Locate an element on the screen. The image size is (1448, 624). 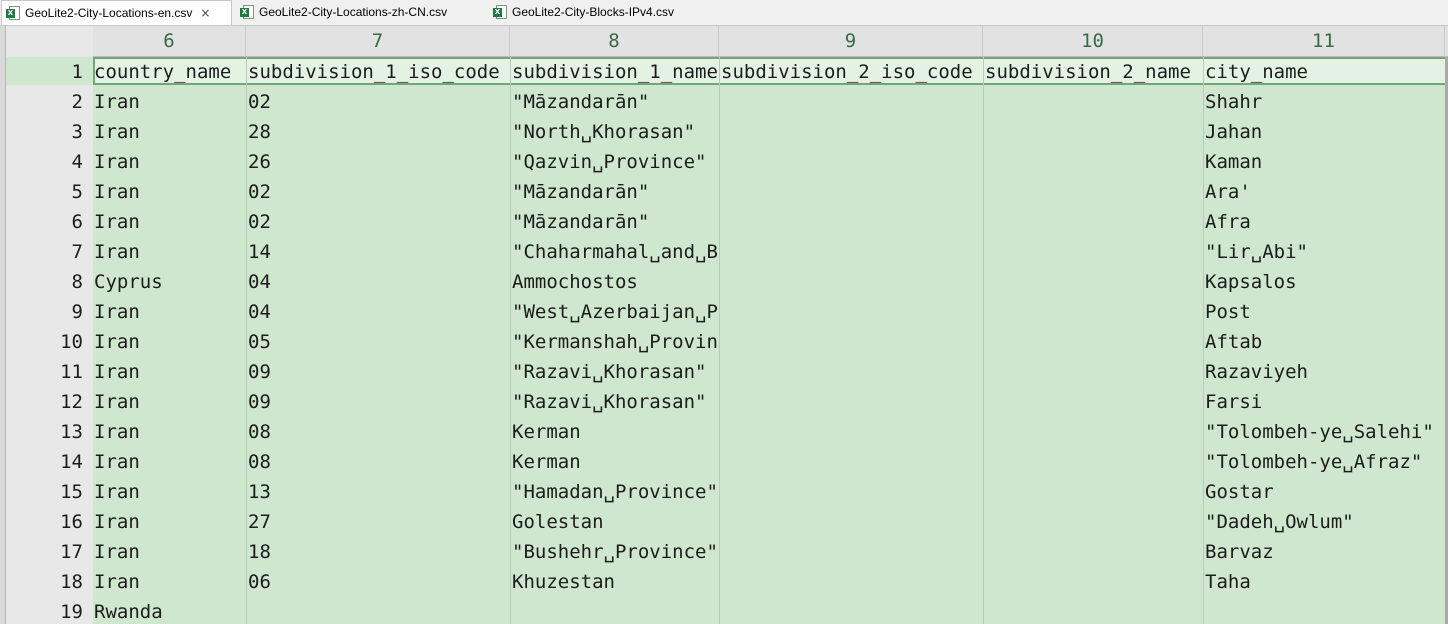
table-row: 14 Iran 08 Kerman "Tolombeh-ye␣Afraz" is located at coordinates (724, 462).